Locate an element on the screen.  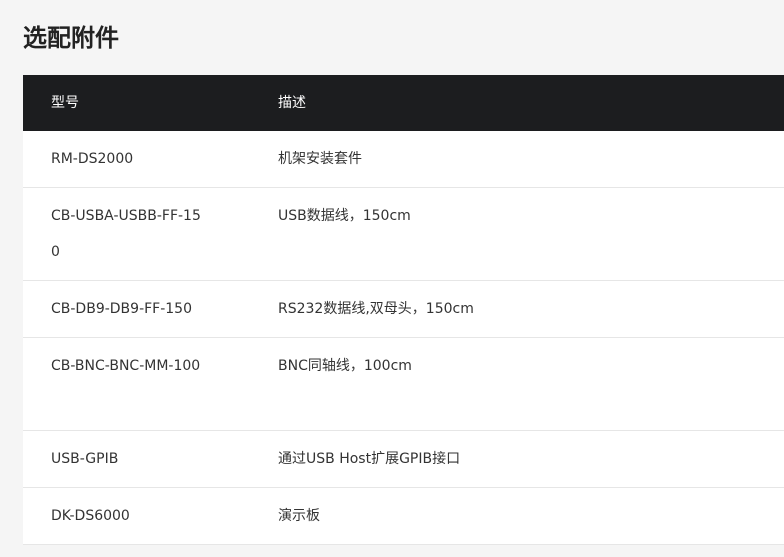
table-row: USB-GPIB 通过USB Host扩展GPIB接口 is located at coordinates (403, 459).